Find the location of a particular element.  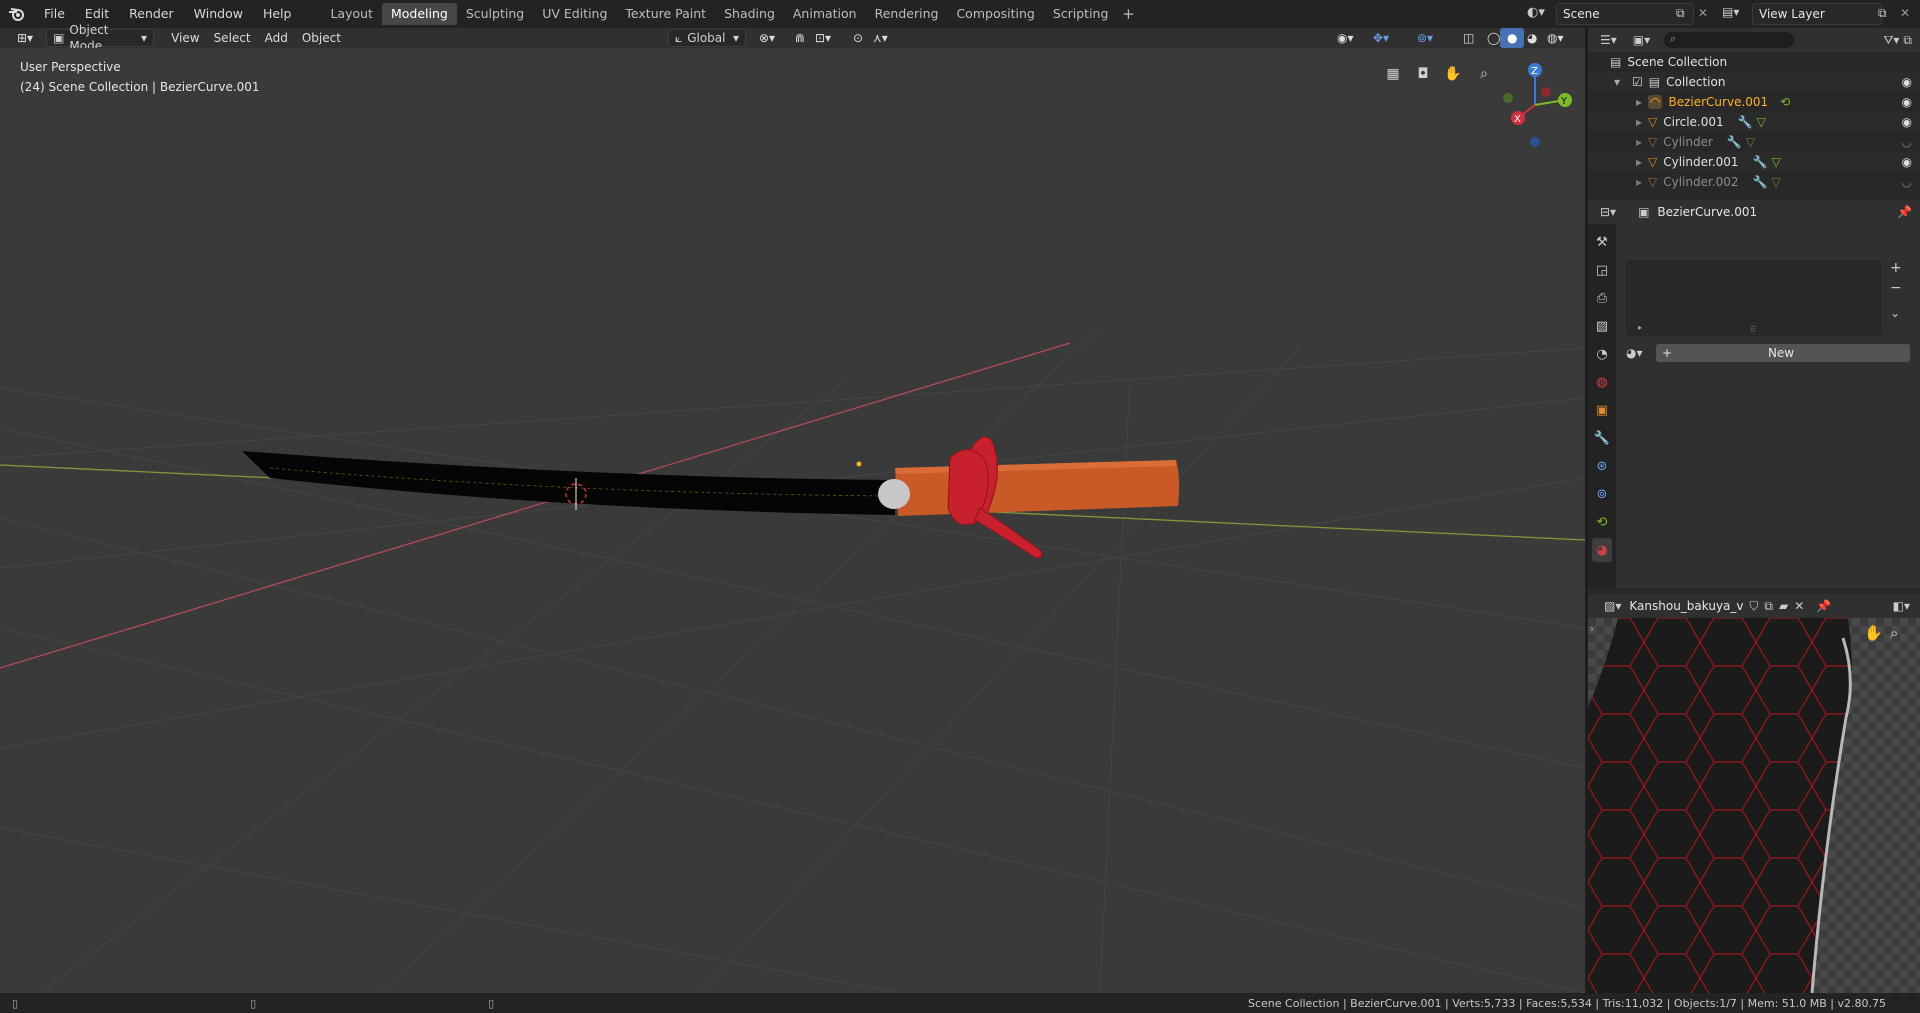

scene-tab-icon: ◔ is located at coordinates (1602, 354).